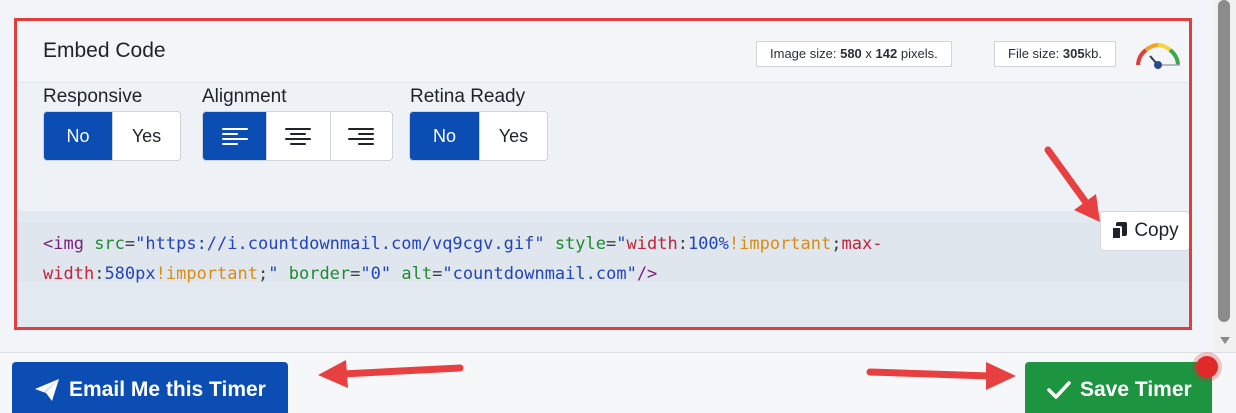  I want to click on align-center-icon, so click(298, 136).